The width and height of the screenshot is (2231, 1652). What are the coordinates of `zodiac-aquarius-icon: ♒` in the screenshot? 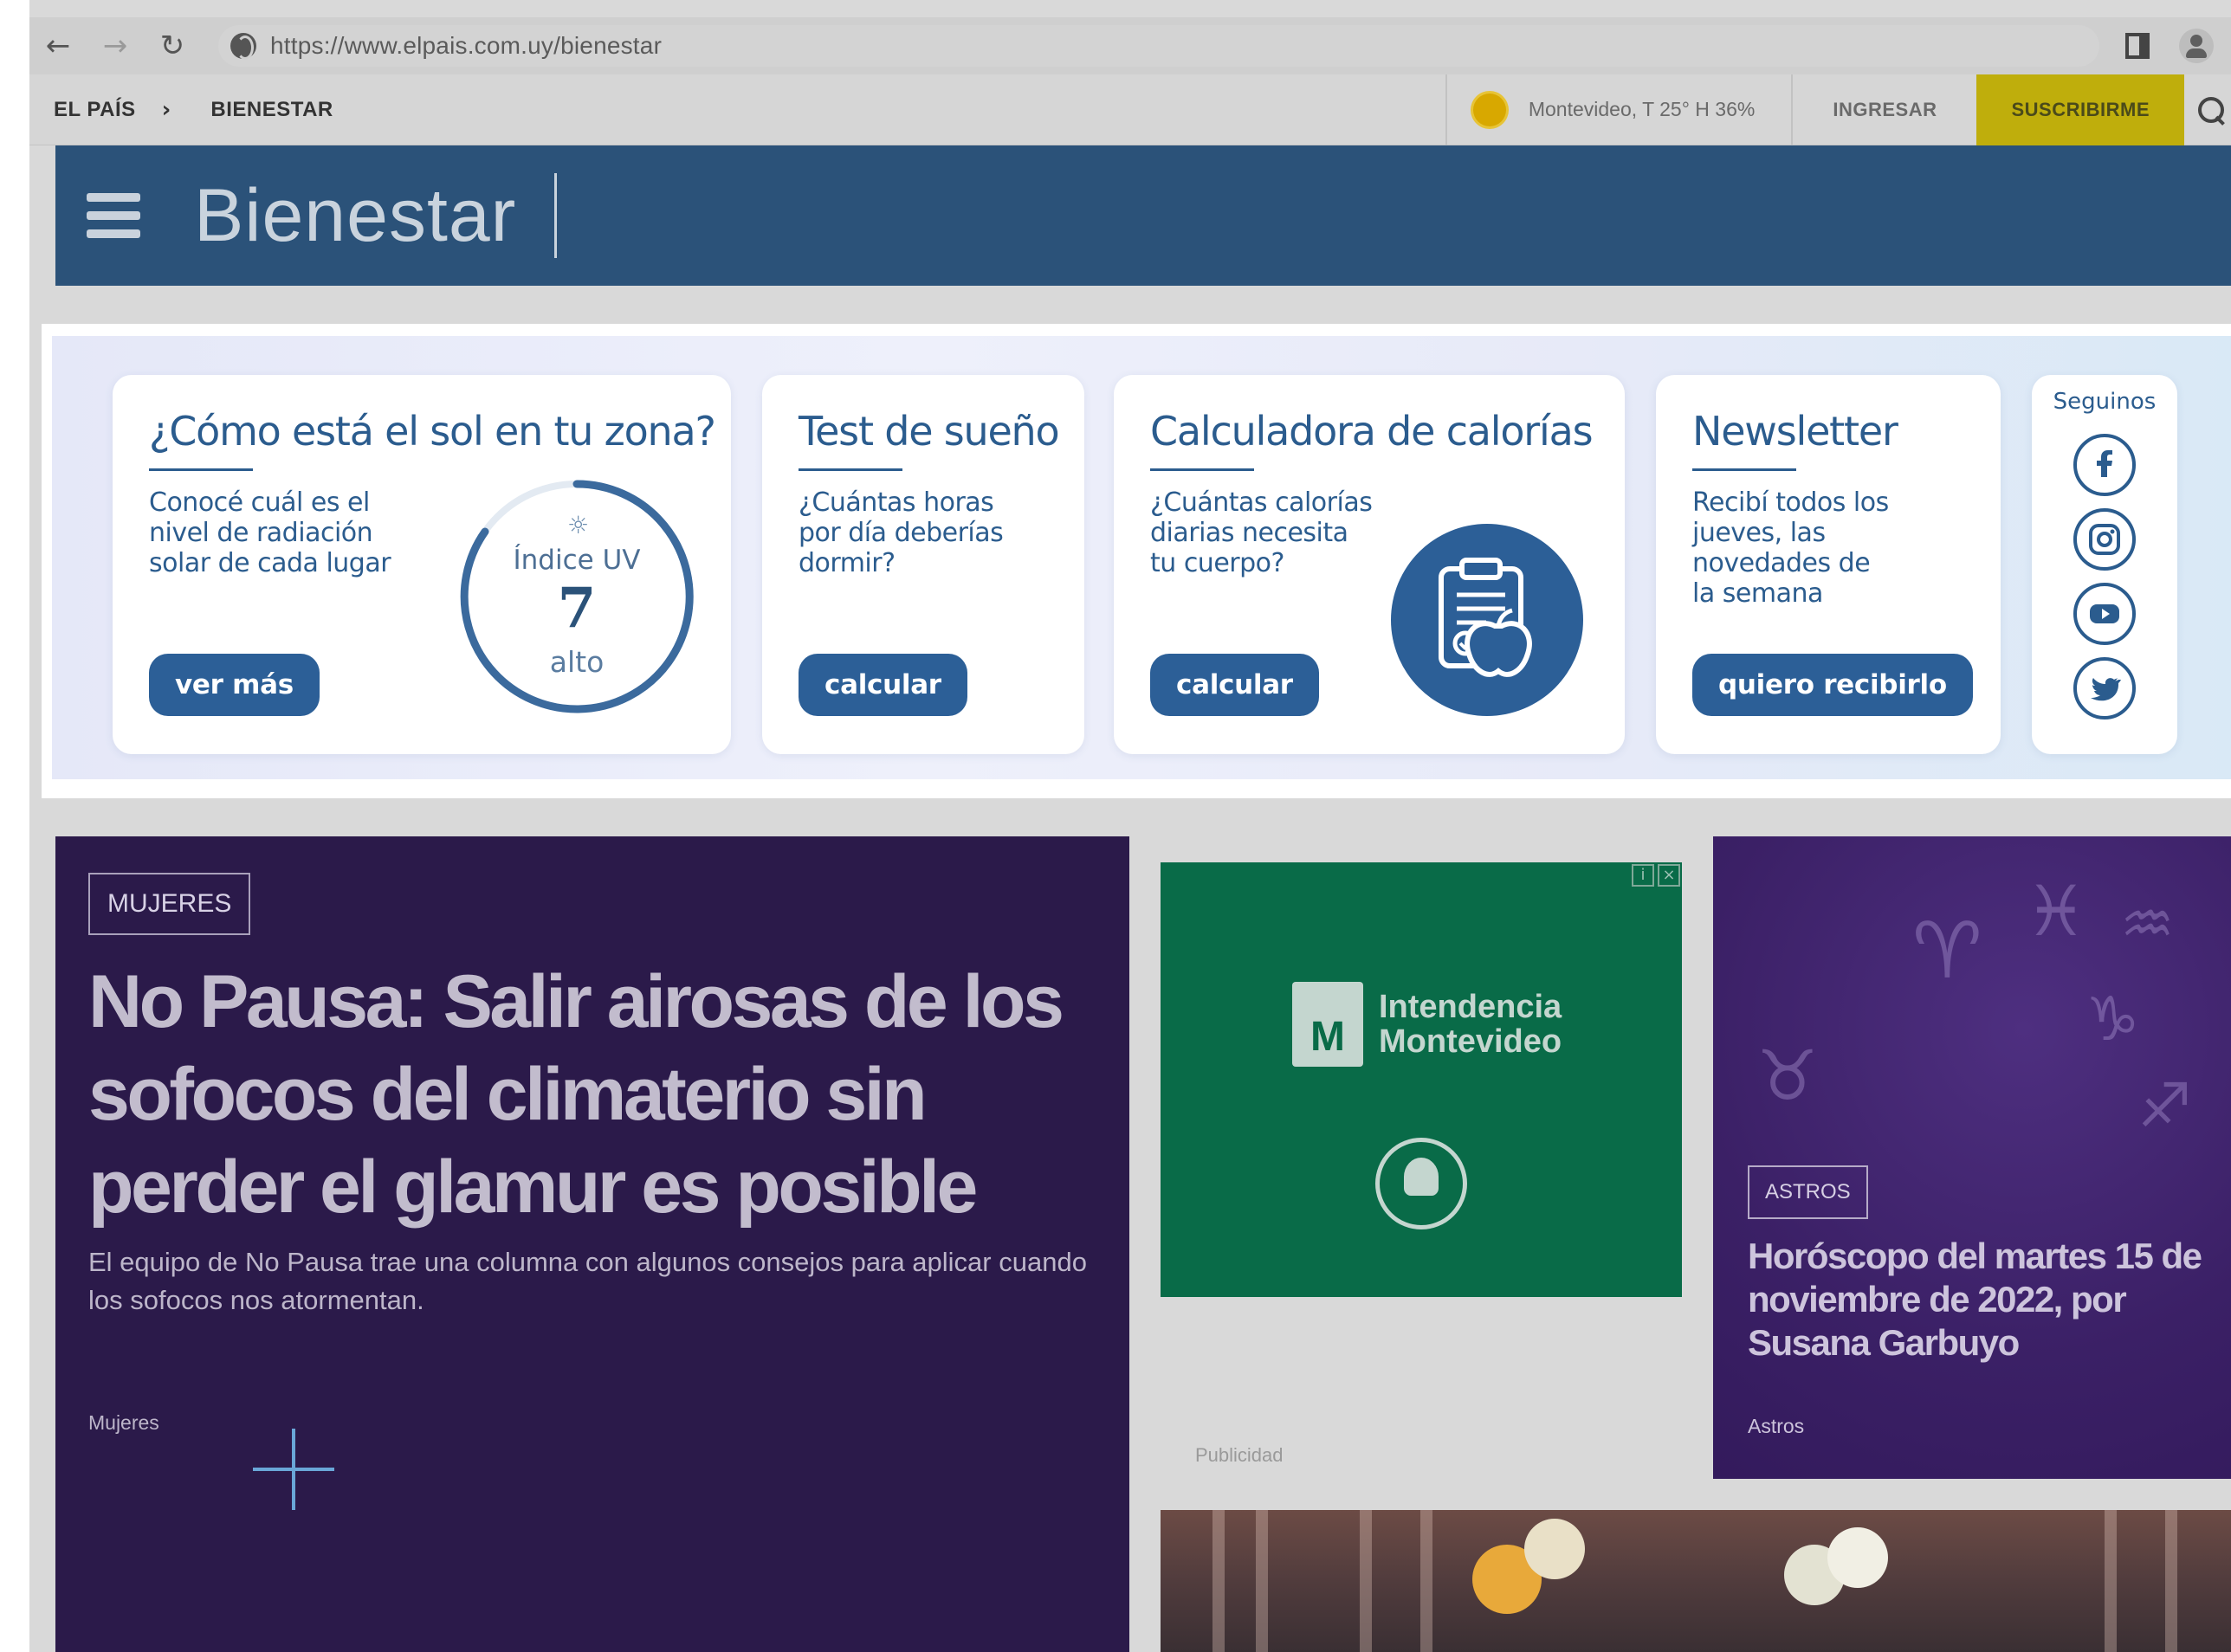 It's located at (2147, 923).